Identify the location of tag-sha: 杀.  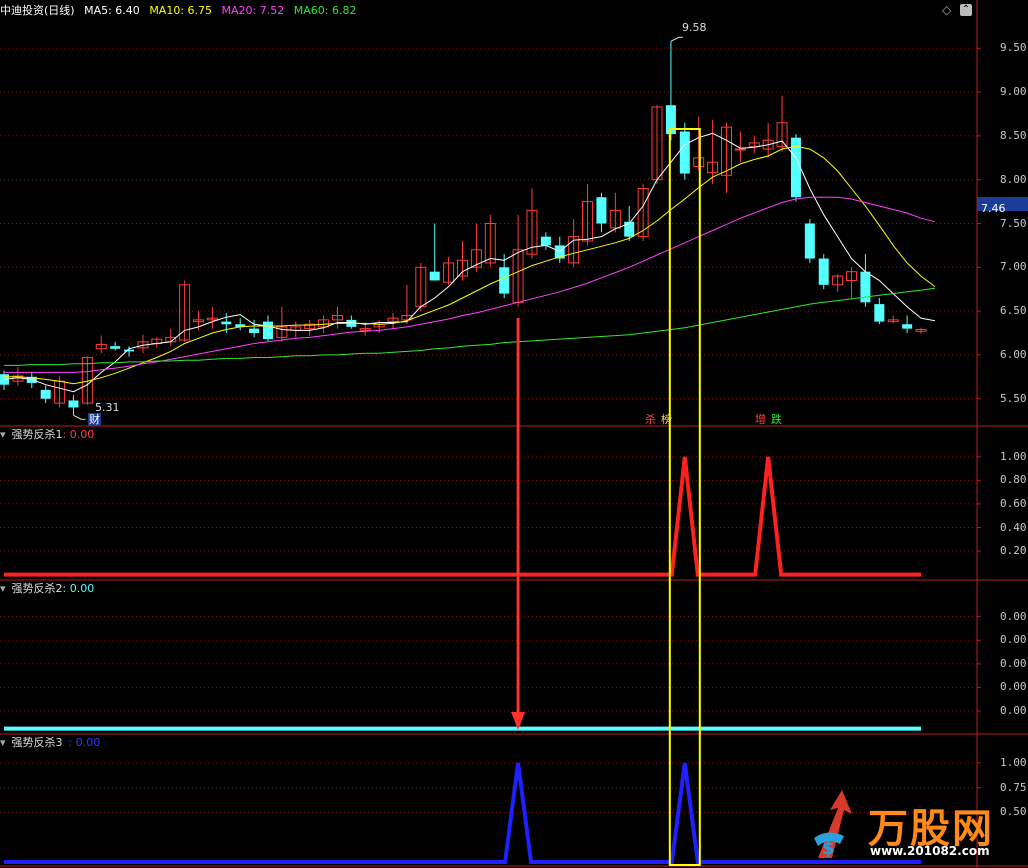
(650, 419).